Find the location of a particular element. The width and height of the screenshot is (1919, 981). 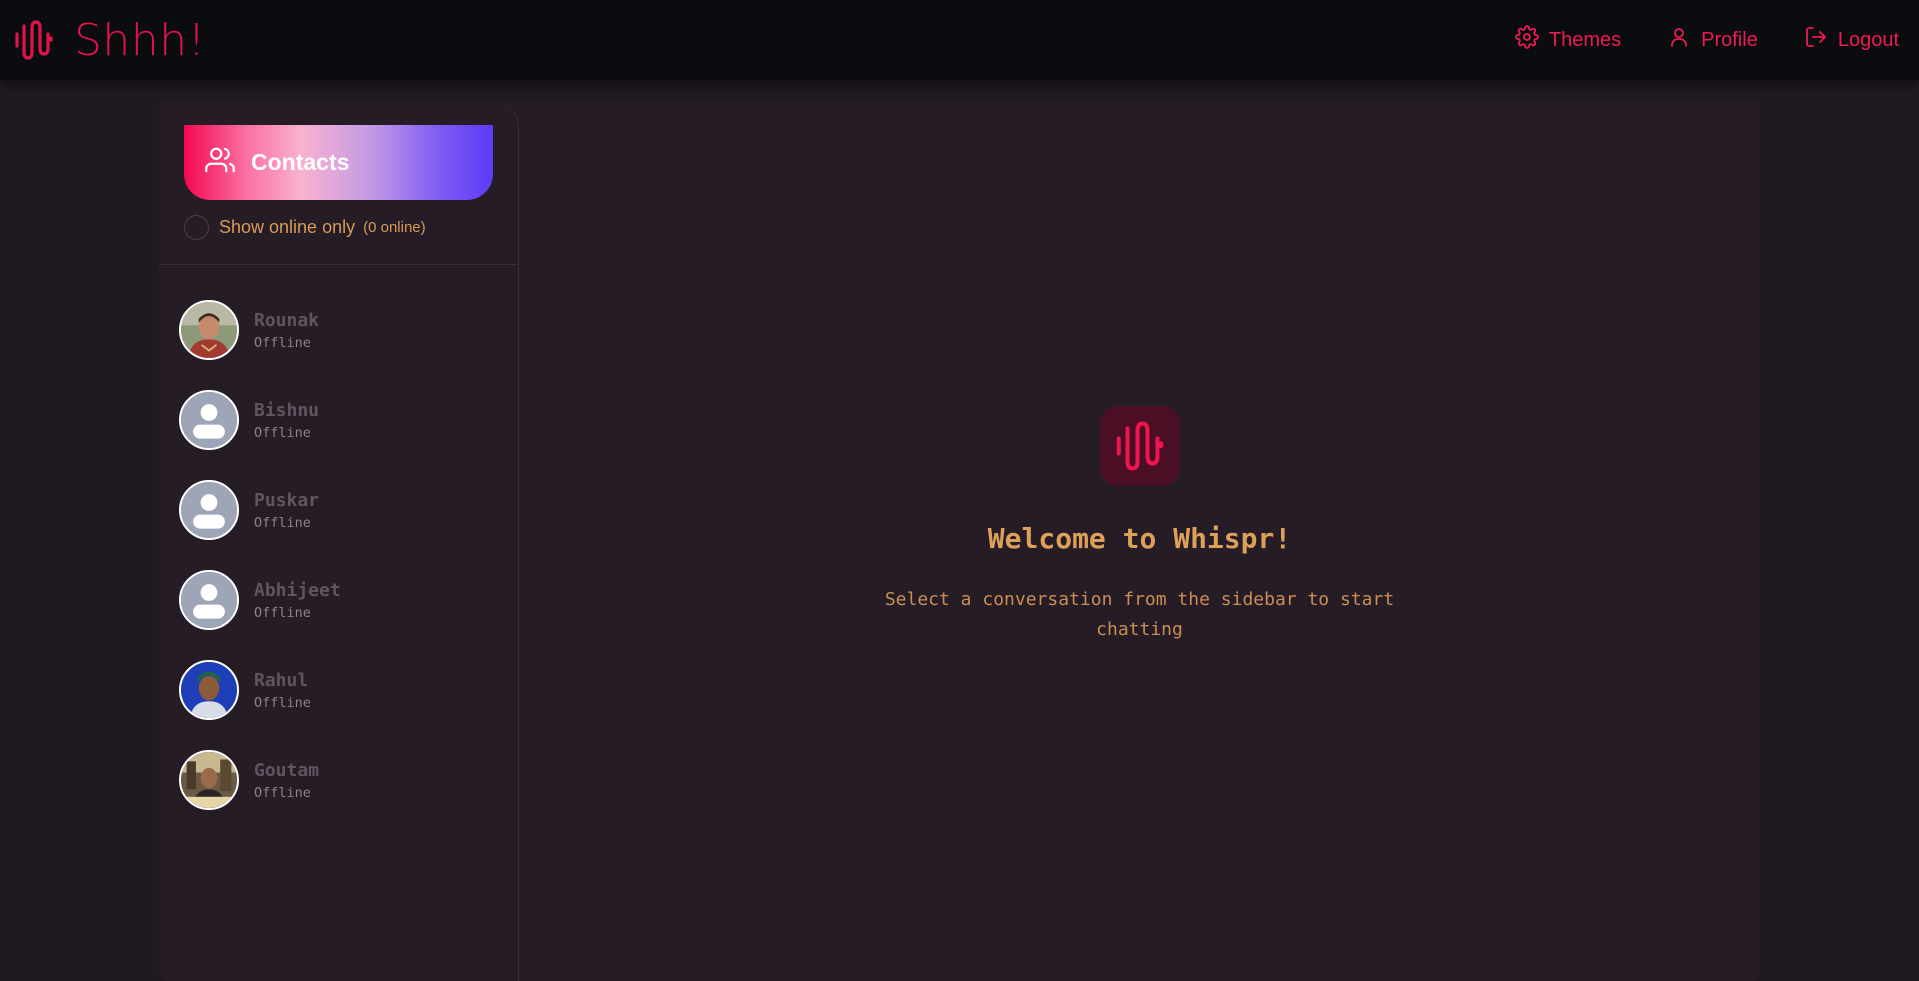

online-filter: Show online only (0 online) is located at coordinates (338, 227).